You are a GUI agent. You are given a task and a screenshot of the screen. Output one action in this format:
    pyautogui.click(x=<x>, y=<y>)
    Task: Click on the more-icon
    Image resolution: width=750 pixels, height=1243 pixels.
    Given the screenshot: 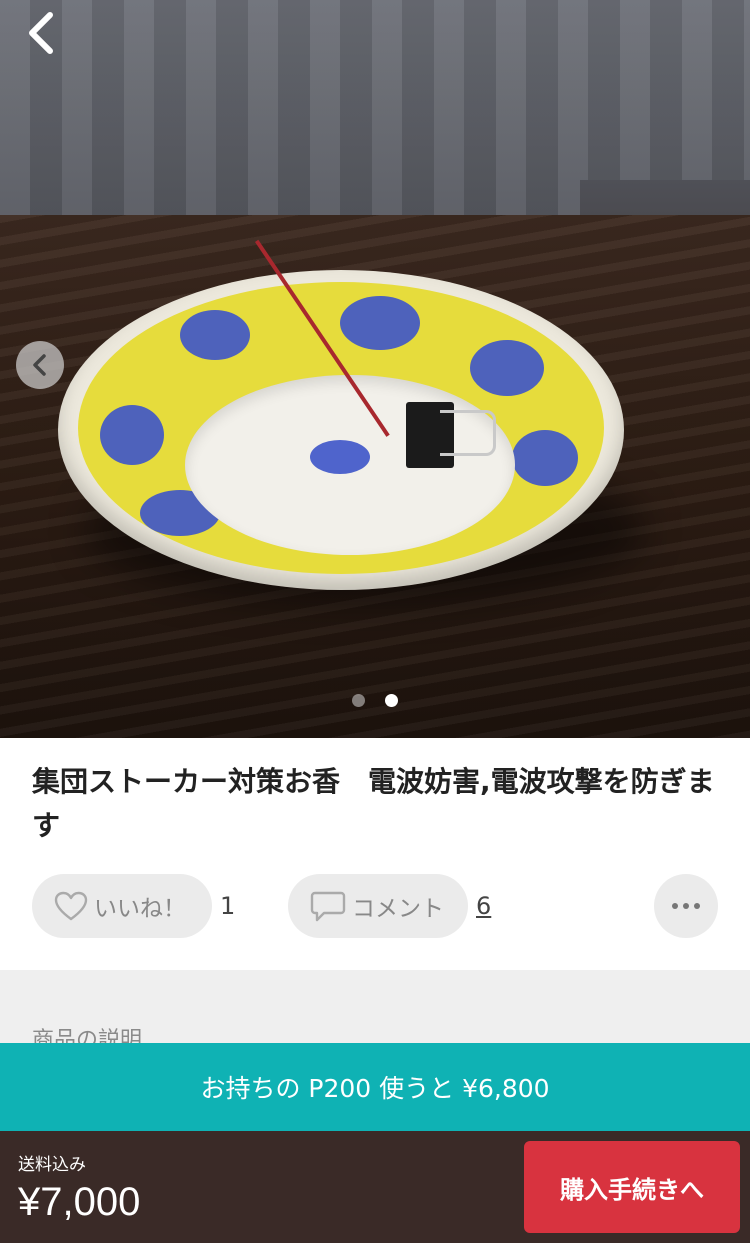 What is the action you would take?
    pyautogui.click(x=686, y=906)
    